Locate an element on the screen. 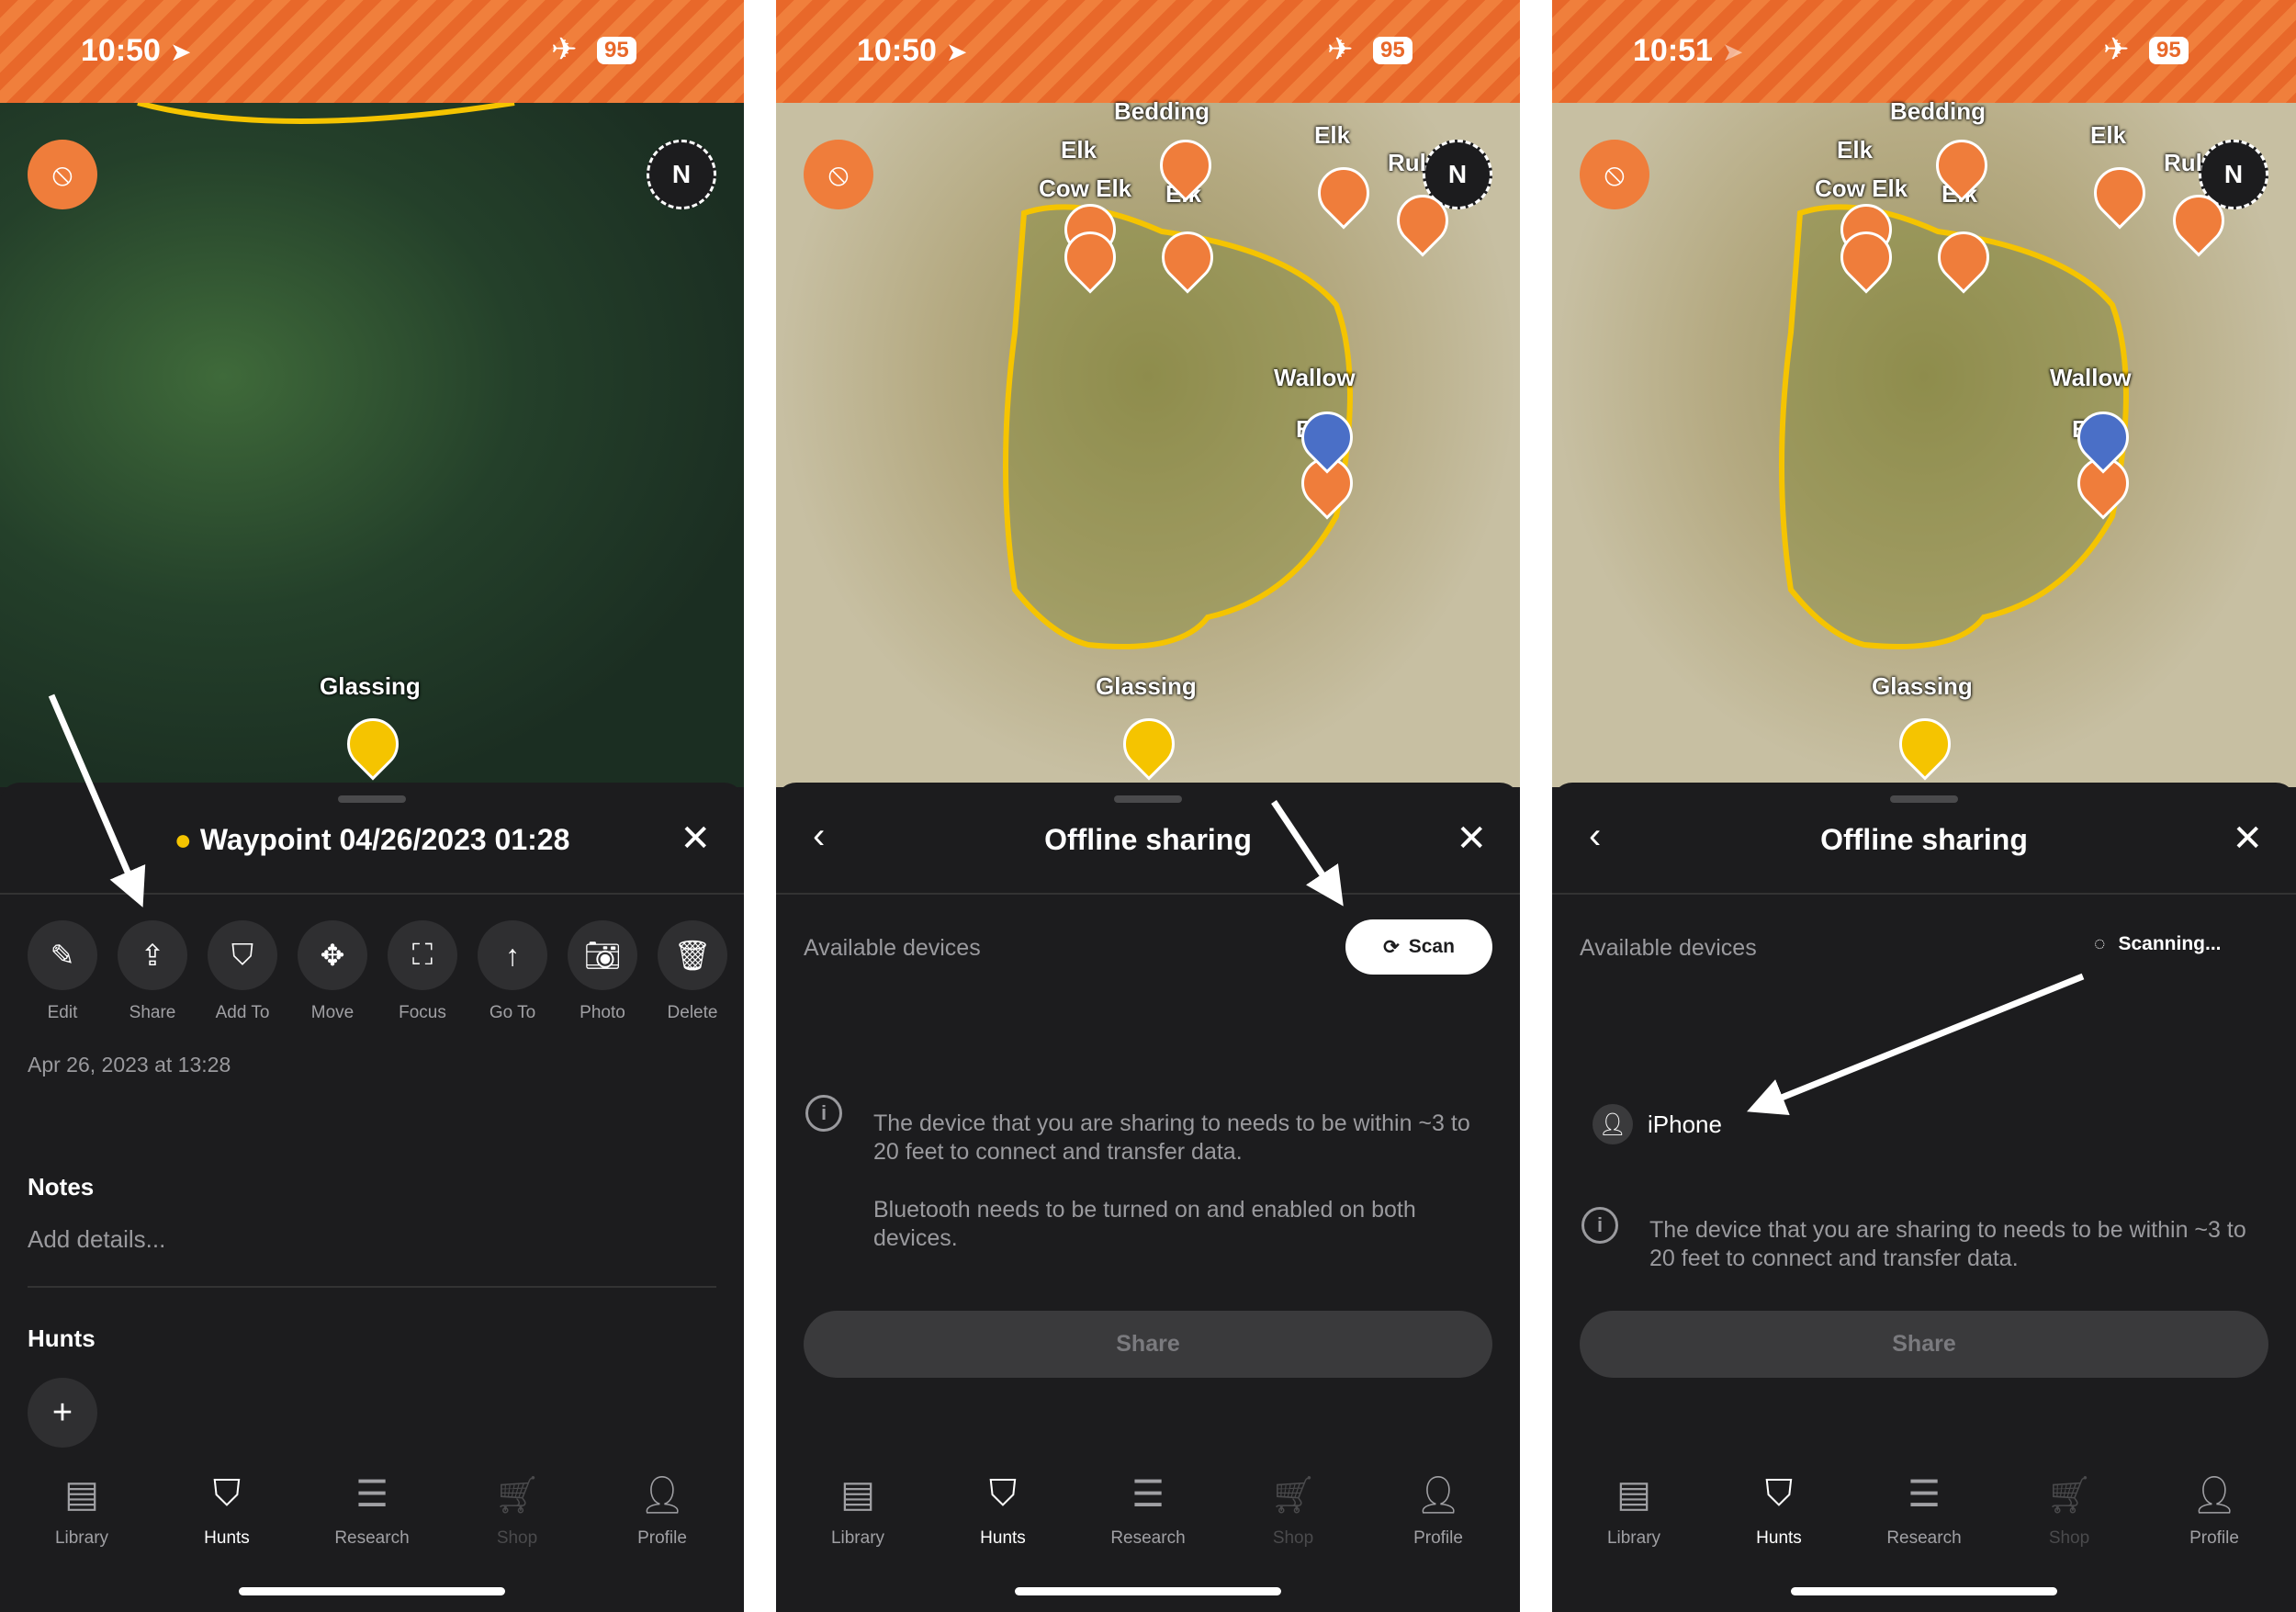  pencil-icon: ✎ is located at coordinates (62, 955).